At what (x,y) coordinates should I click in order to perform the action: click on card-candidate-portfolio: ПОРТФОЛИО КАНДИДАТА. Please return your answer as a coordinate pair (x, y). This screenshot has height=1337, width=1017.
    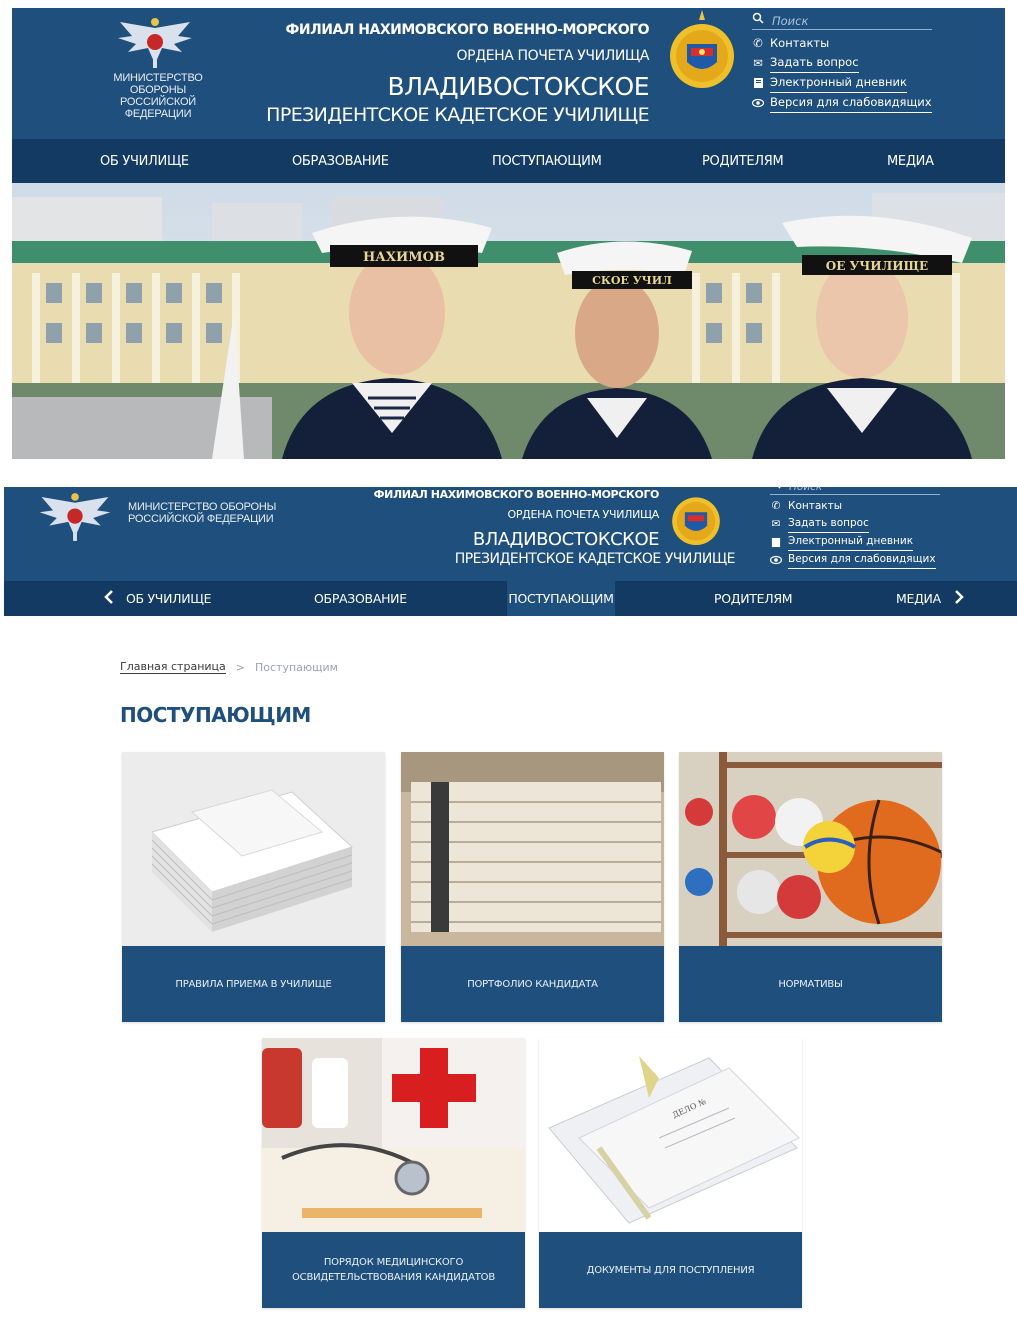
    Looking at the image, I should click on (532, 887).